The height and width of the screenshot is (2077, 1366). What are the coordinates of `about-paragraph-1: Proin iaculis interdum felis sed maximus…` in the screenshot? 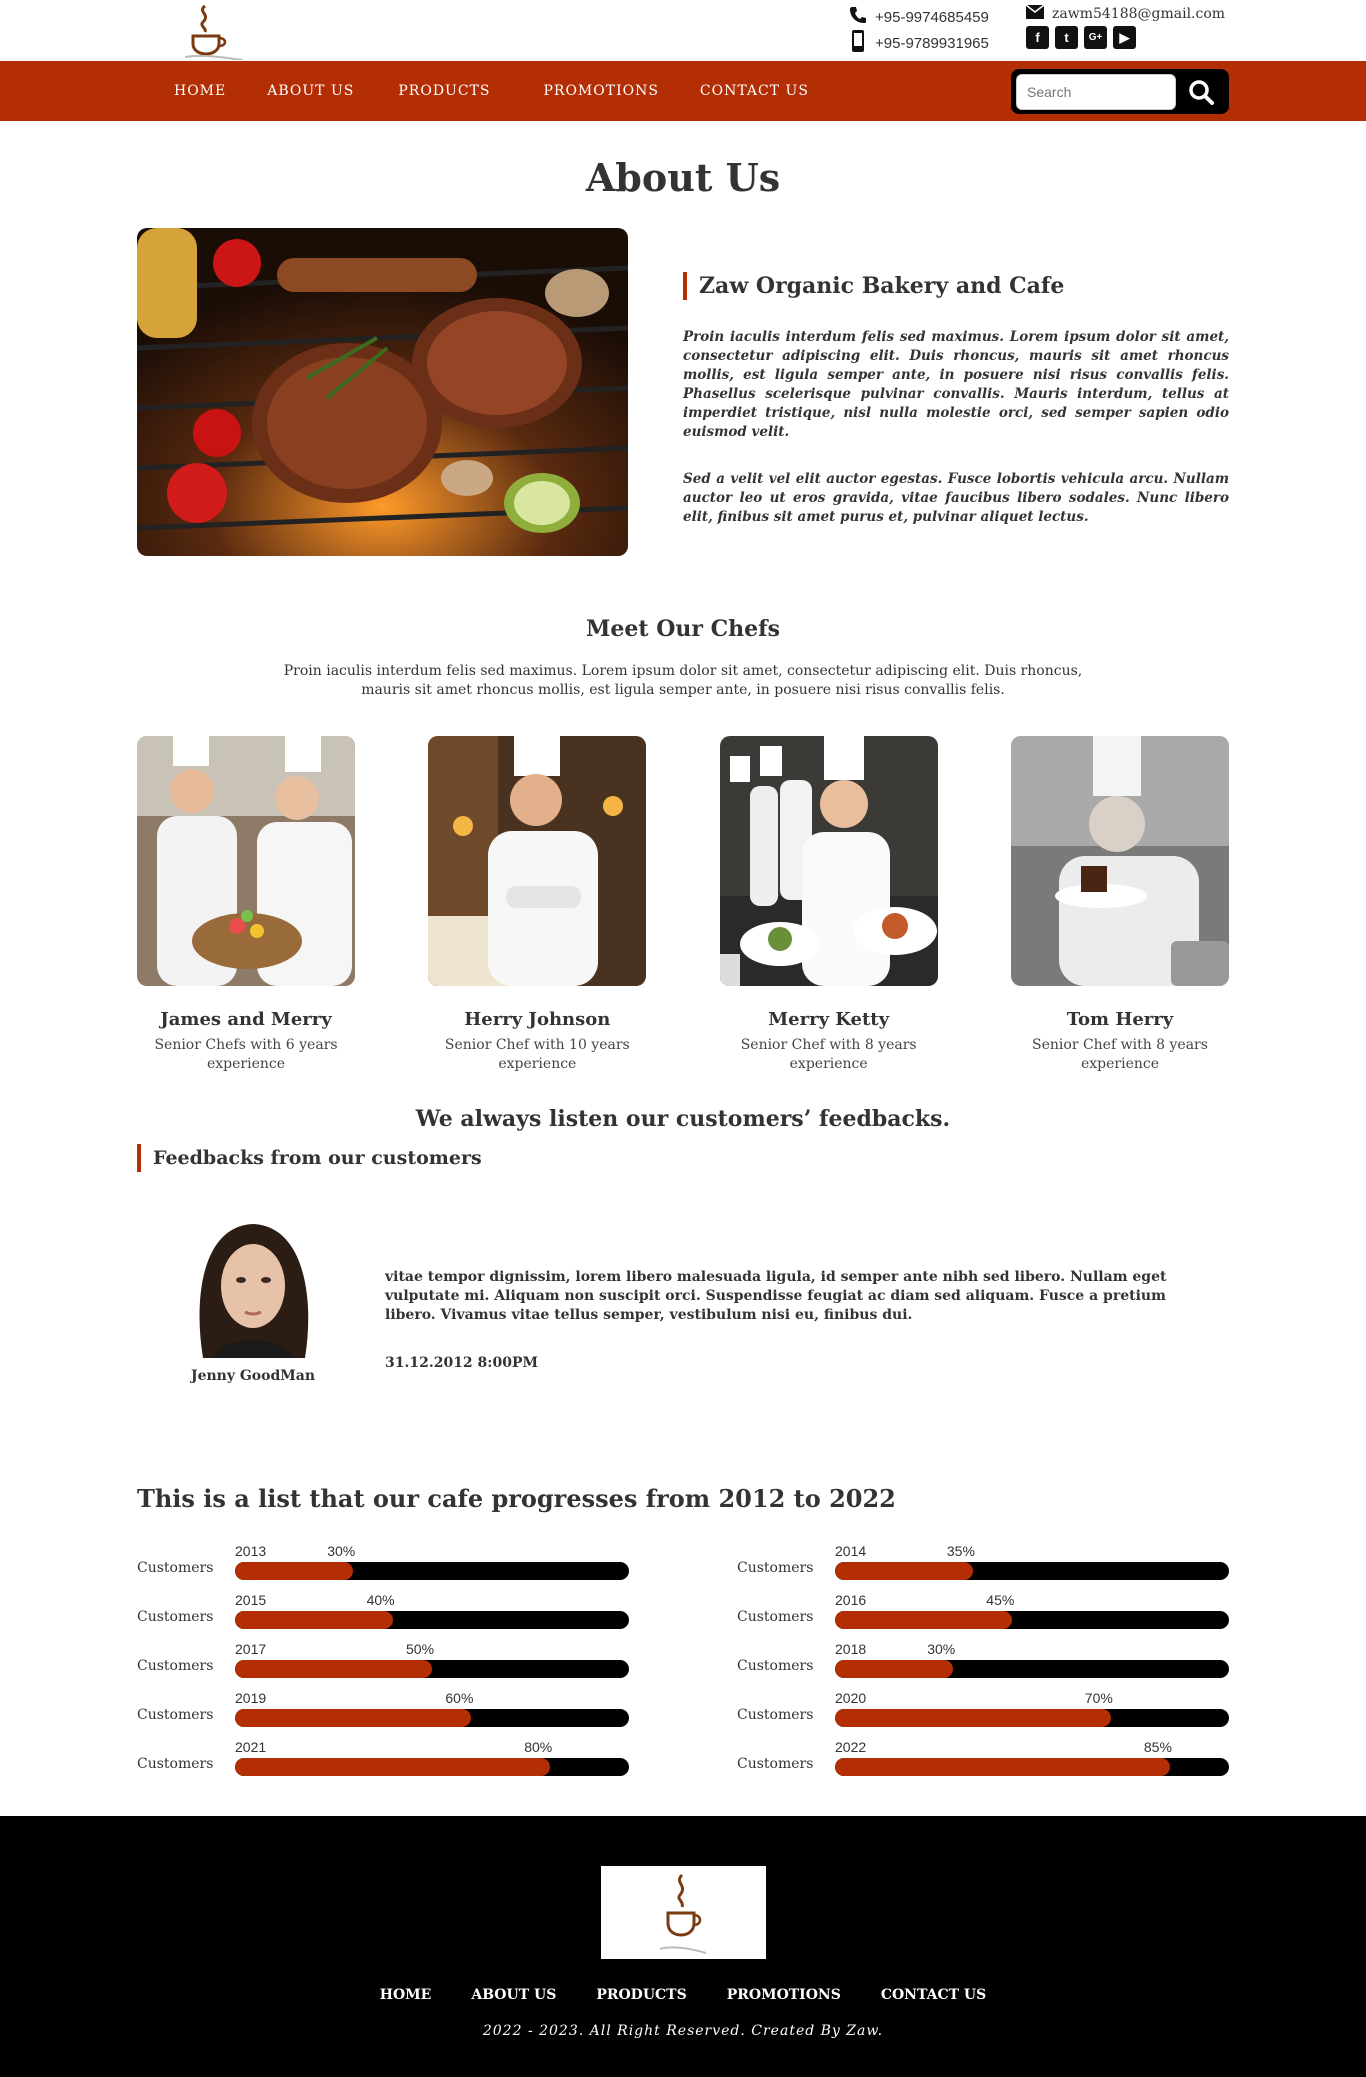 It's located at (956, 384).